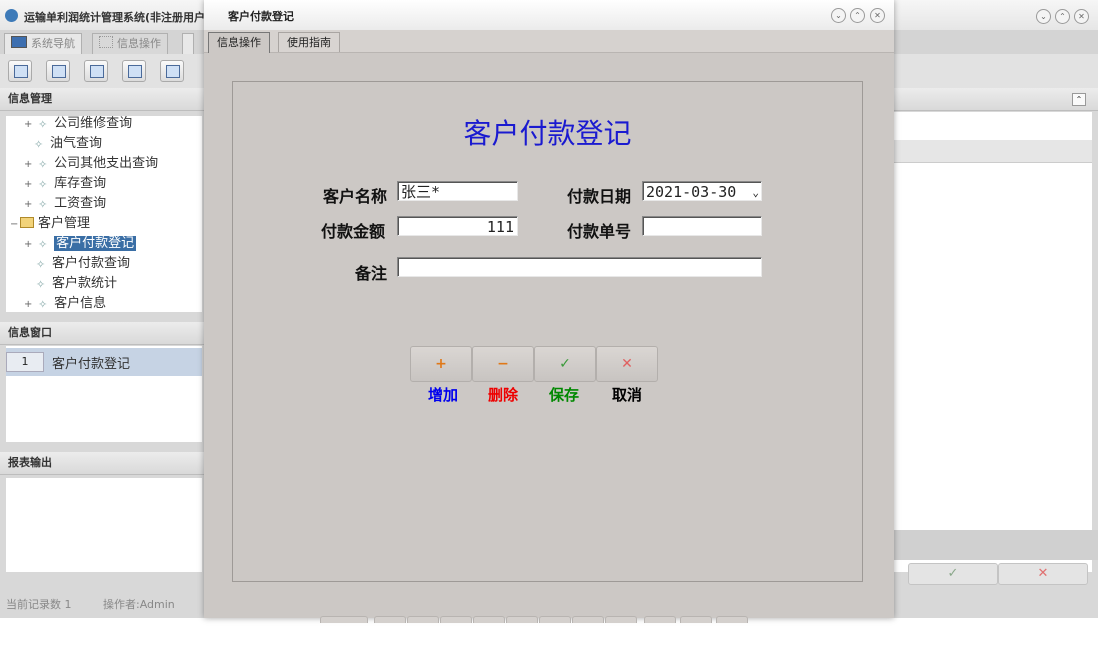  Describe the element at coordinates (91, 364) in the screenshot. I see `row-label: 客户付款登记` at that location.